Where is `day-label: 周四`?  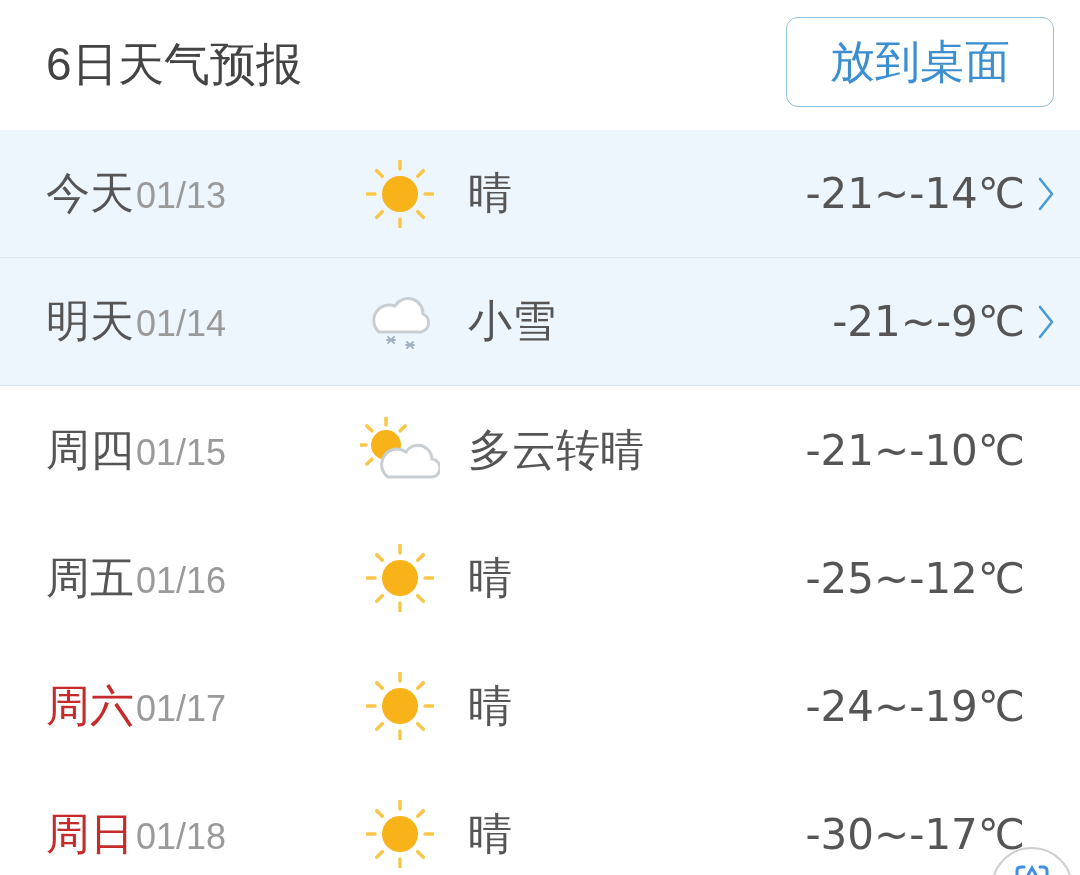
day-label: 周四 is located at coordinates (90, 449).